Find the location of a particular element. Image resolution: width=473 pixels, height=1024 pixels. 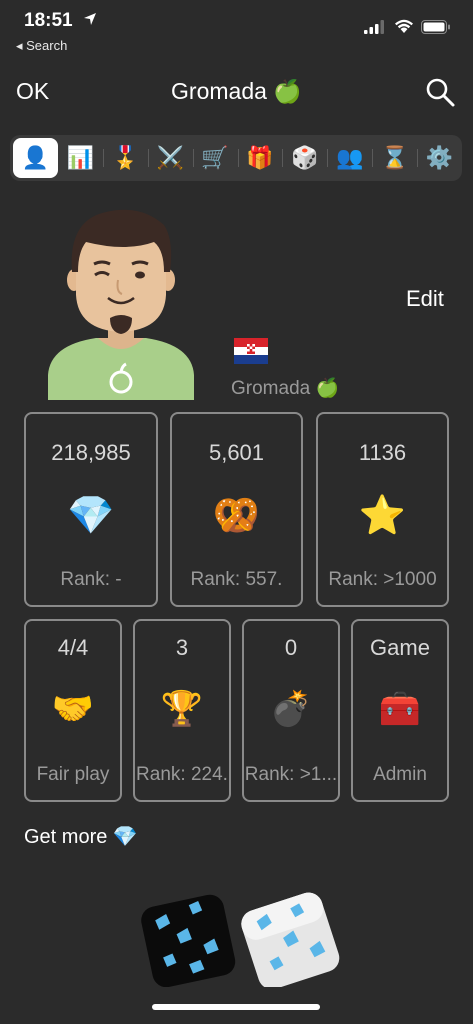

medal-icon: 🎖️ is located at coordinates (125, 157).